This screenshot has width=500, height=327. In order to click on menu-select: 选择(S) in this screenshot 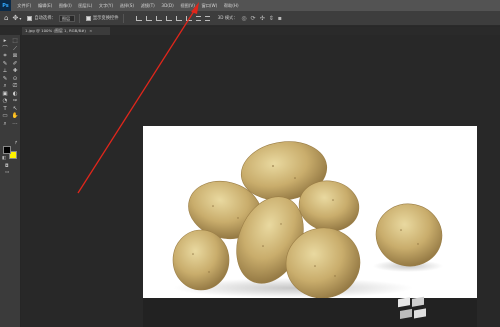, I will do `click(126, 5)`.